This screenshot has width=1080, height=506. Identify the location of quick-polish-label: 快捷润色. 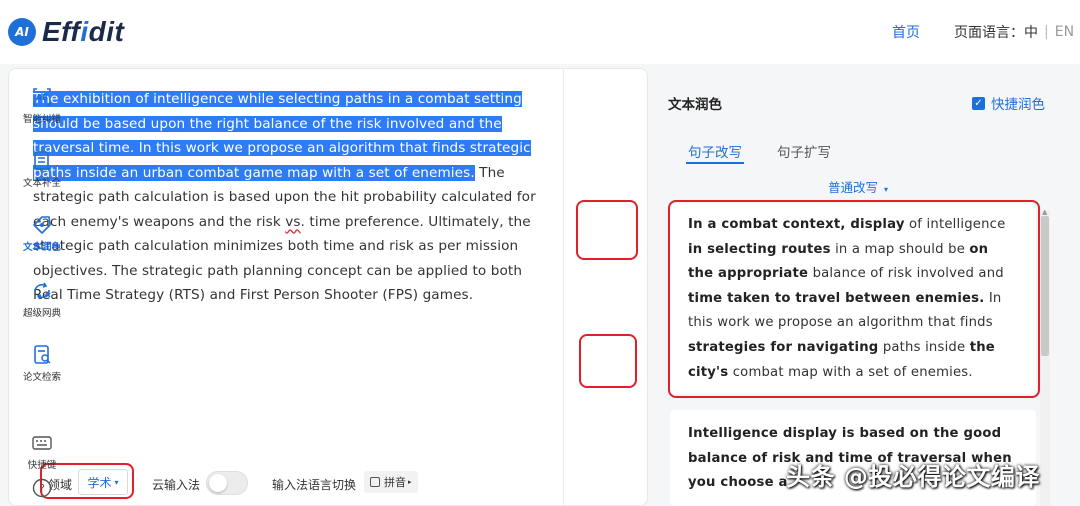
(1018, 105).